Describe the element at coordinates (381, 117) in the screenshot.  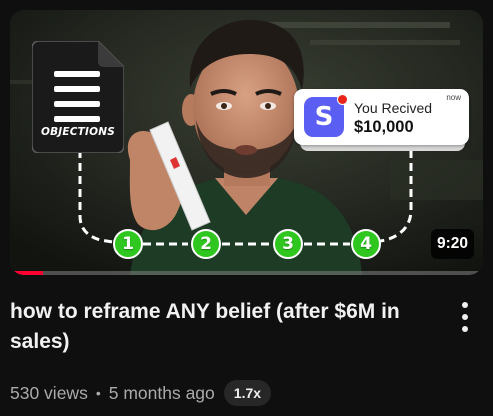
I see `notification-card: S You Recived $10,000 now` at that location.